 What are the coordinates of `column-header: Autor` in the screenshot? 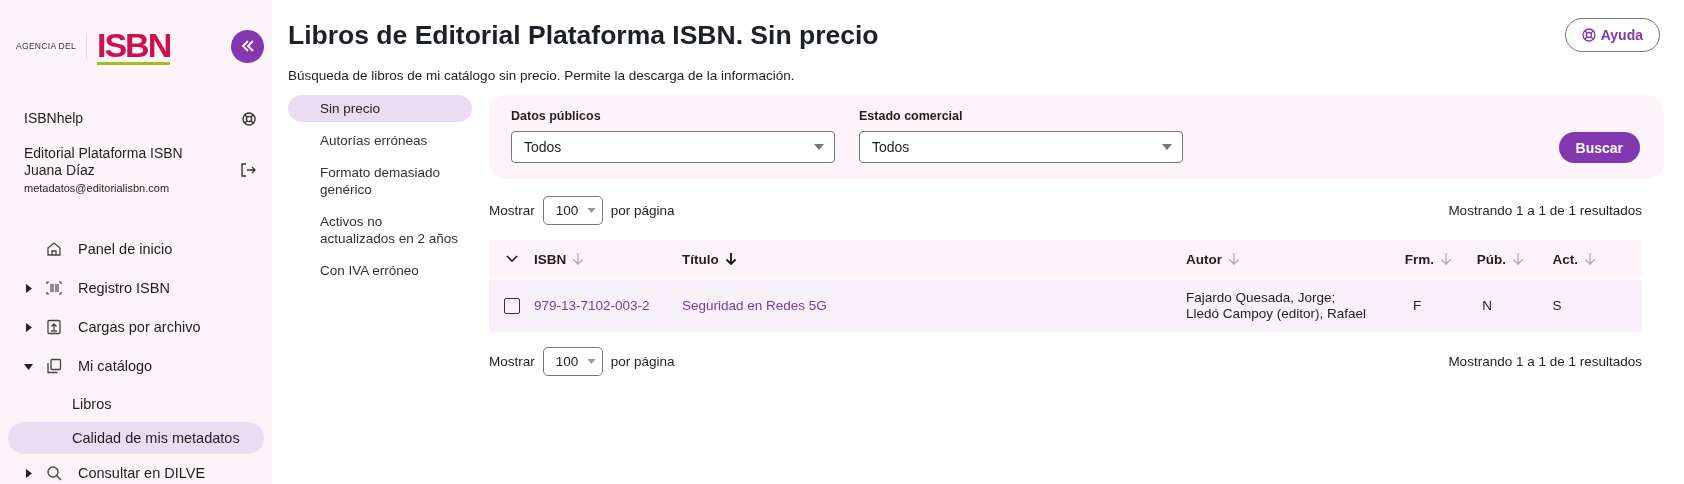 It's located at (1204, 259).